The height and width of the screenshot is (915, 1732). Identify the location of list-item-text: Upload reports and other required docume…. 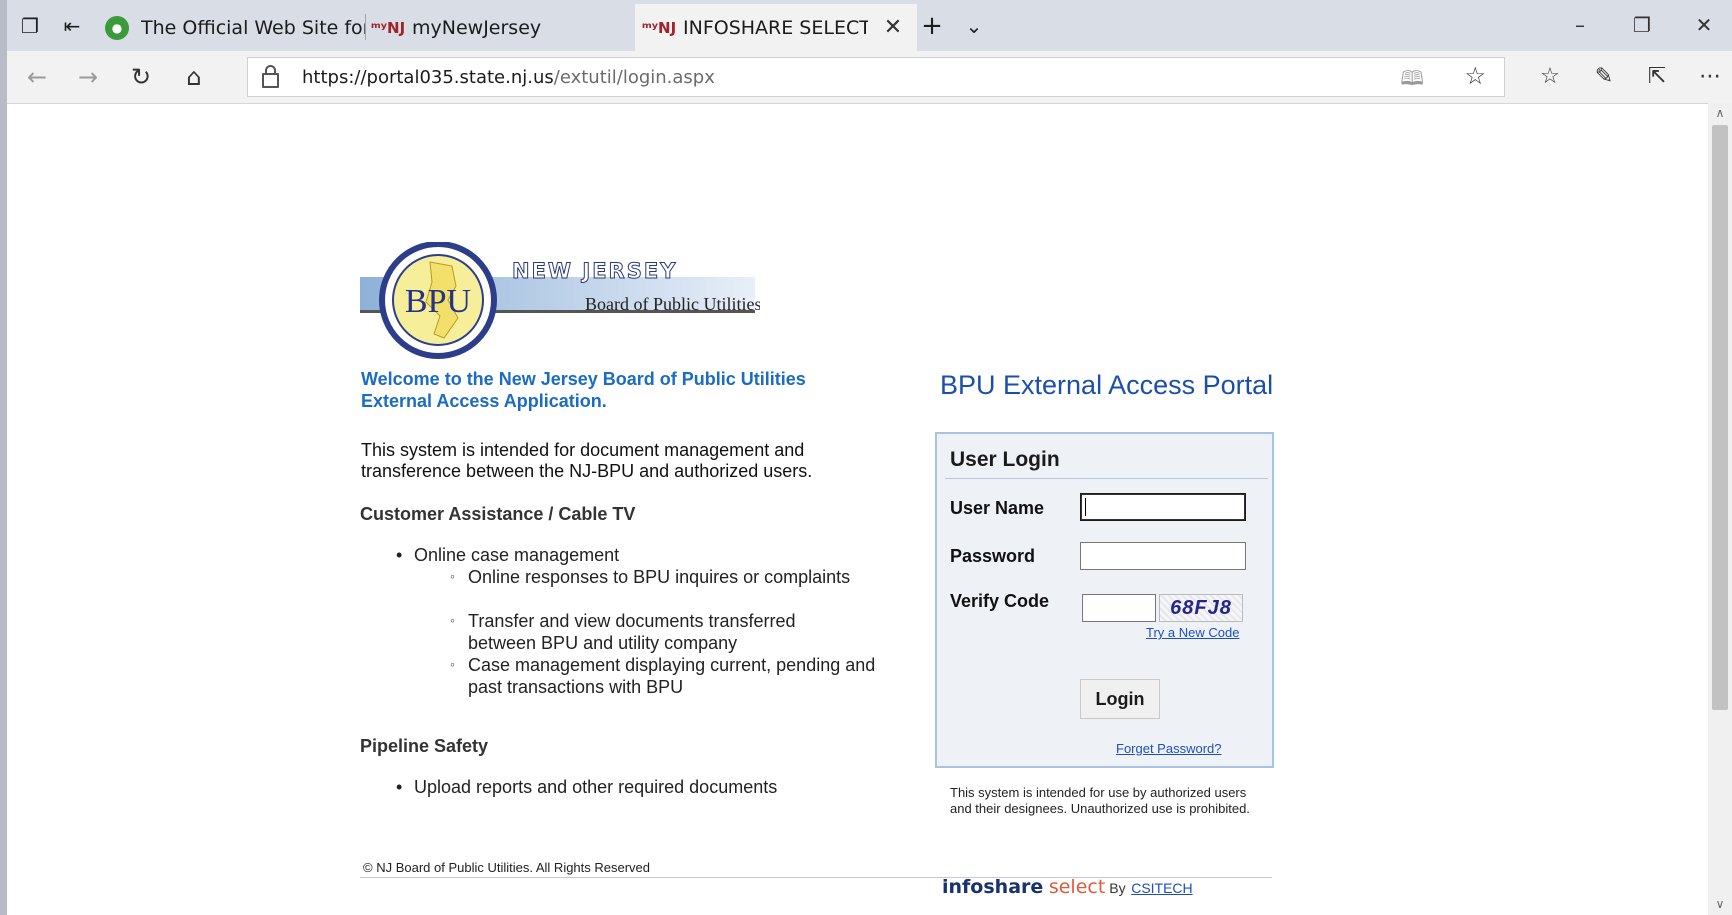
(596, 787).